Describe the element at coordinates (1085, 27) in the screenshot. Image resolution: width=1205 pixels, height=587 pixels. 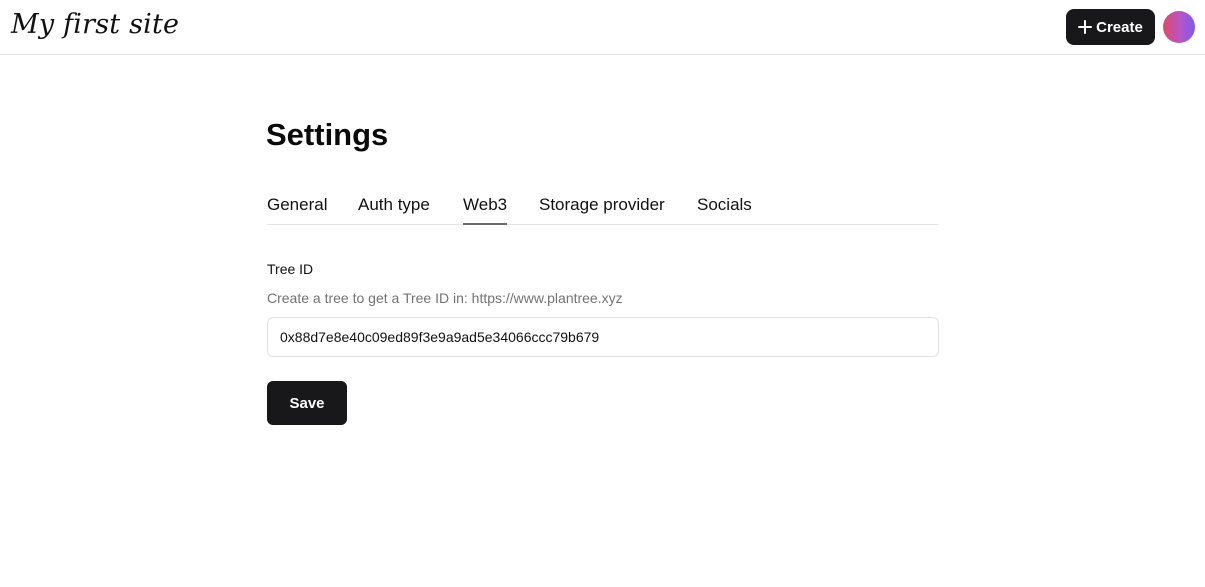
I see `plus-icon` at that location.